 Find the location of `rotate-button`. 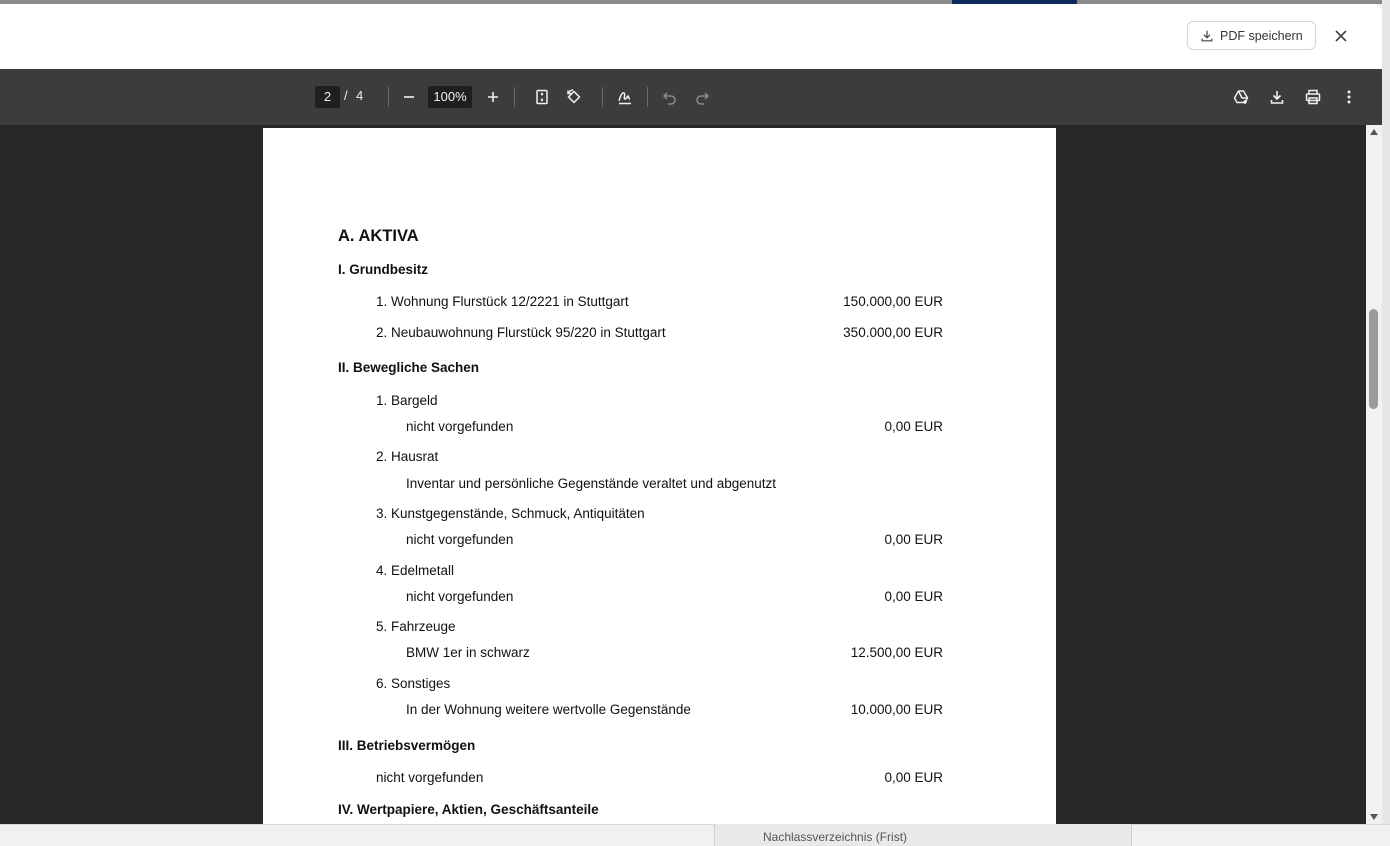

rotate-button is located at coordinates (574, 97).